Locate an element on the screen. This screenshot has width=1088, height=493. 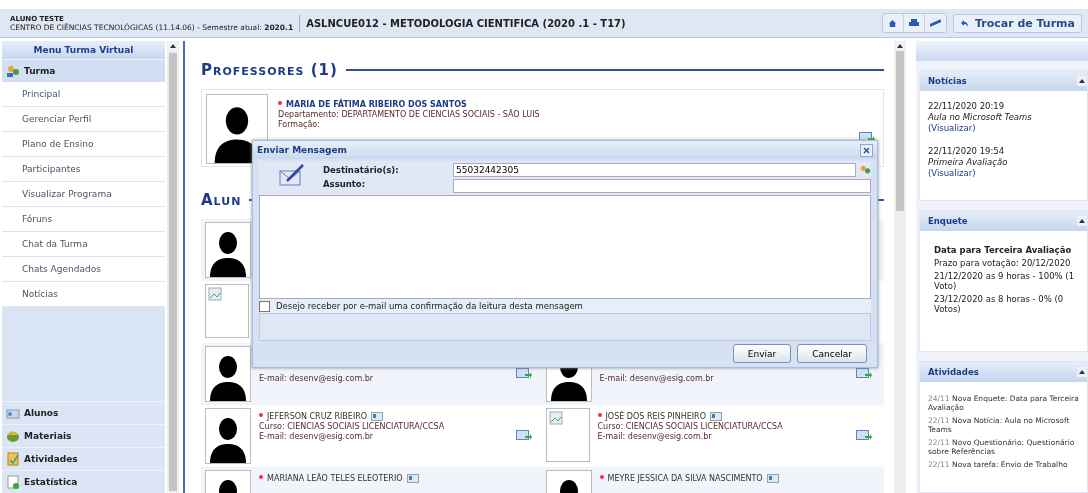
panel-title: Enquete is located at coordinates (948, 221).